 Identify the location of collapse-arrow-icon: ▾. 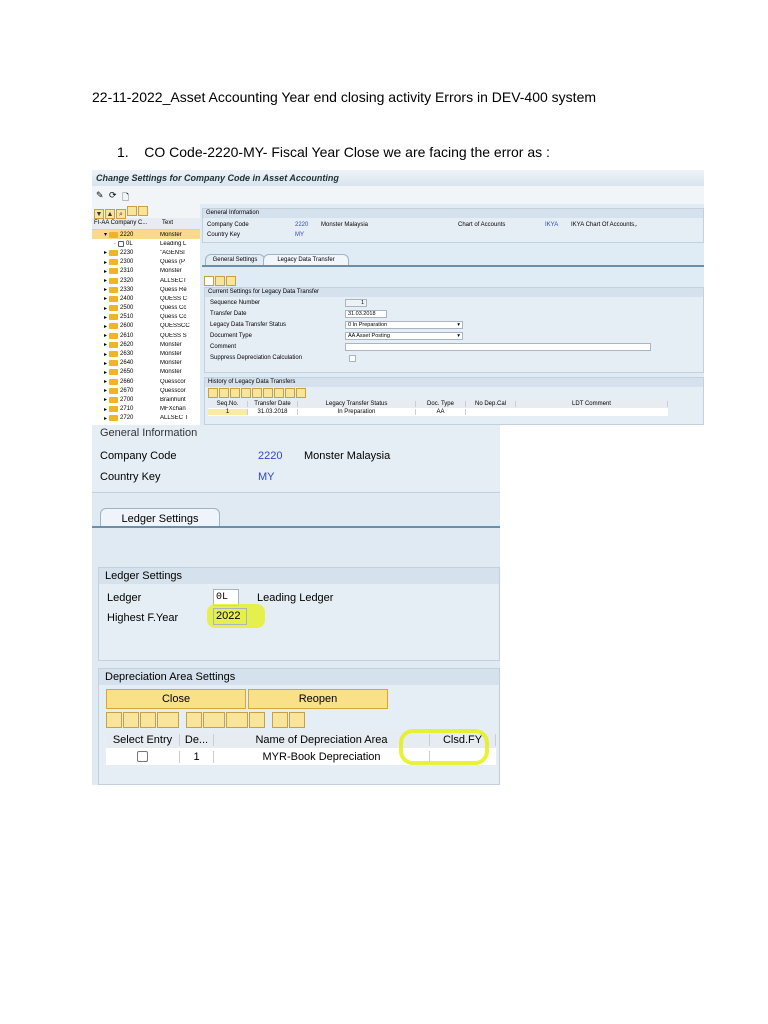
(105, 234).